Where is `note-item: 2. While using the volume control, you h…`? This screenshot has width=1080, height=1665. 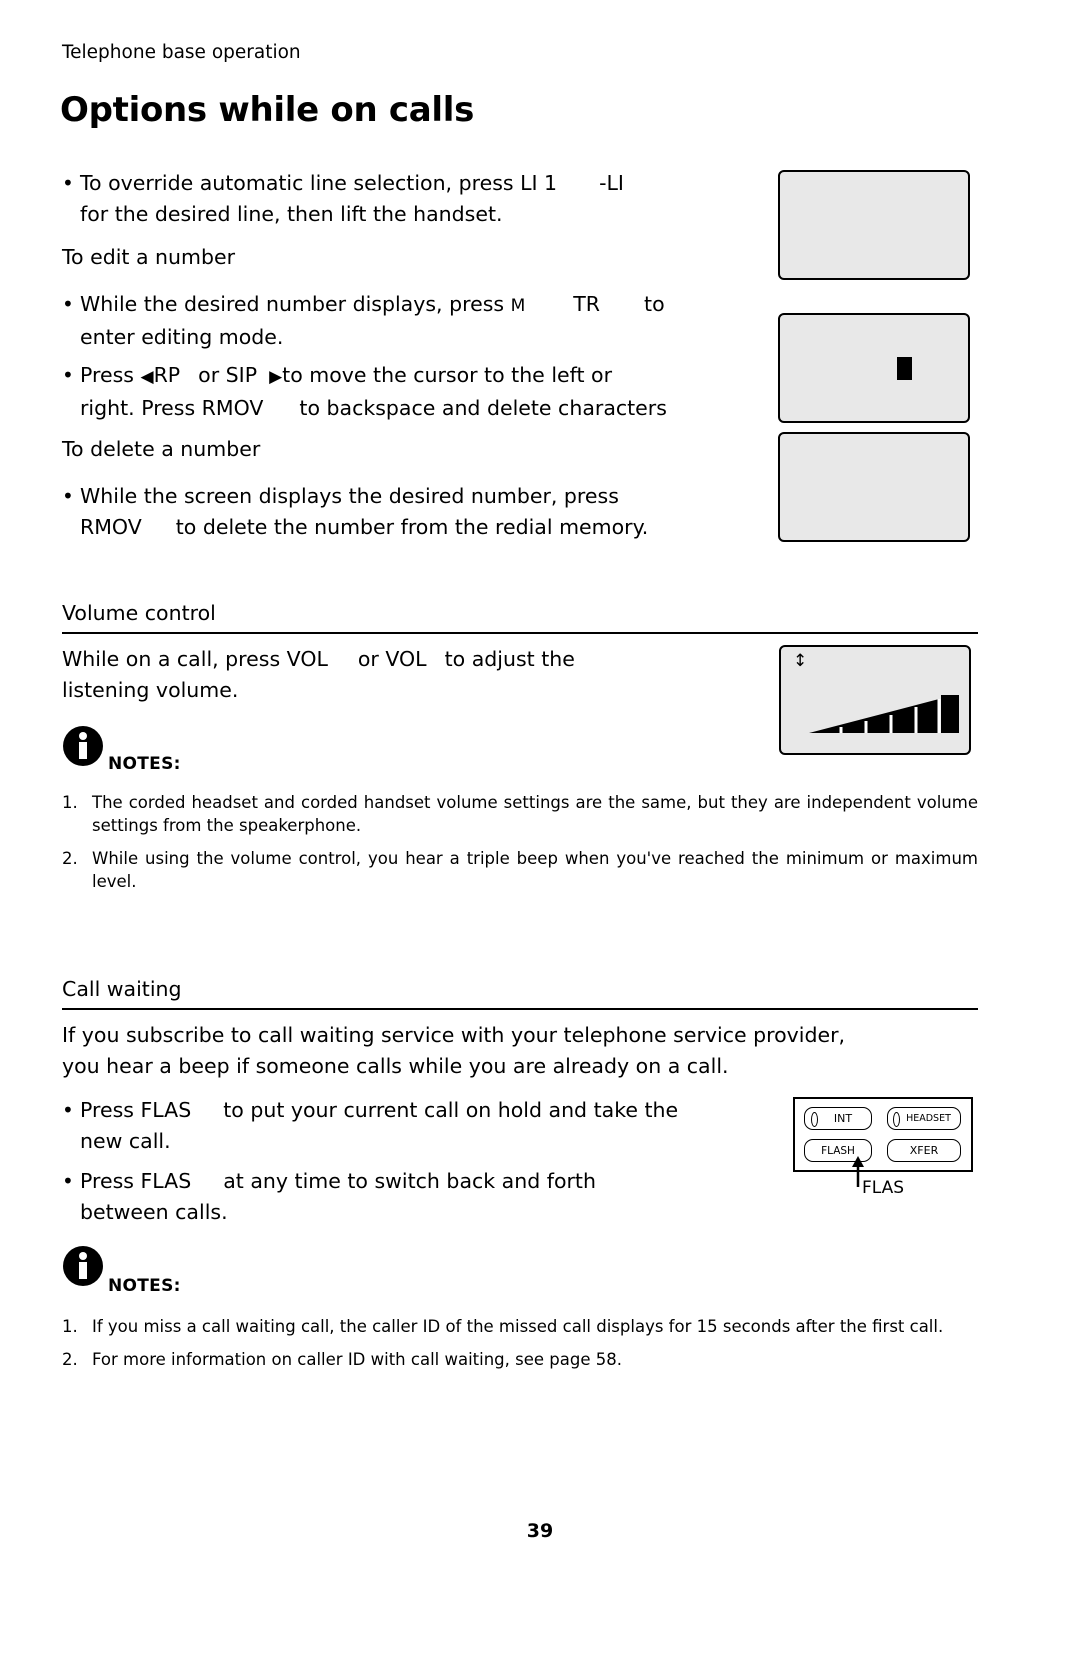 note-item: 2. While using the volume control, you h… is located at coordinates (520, 870).